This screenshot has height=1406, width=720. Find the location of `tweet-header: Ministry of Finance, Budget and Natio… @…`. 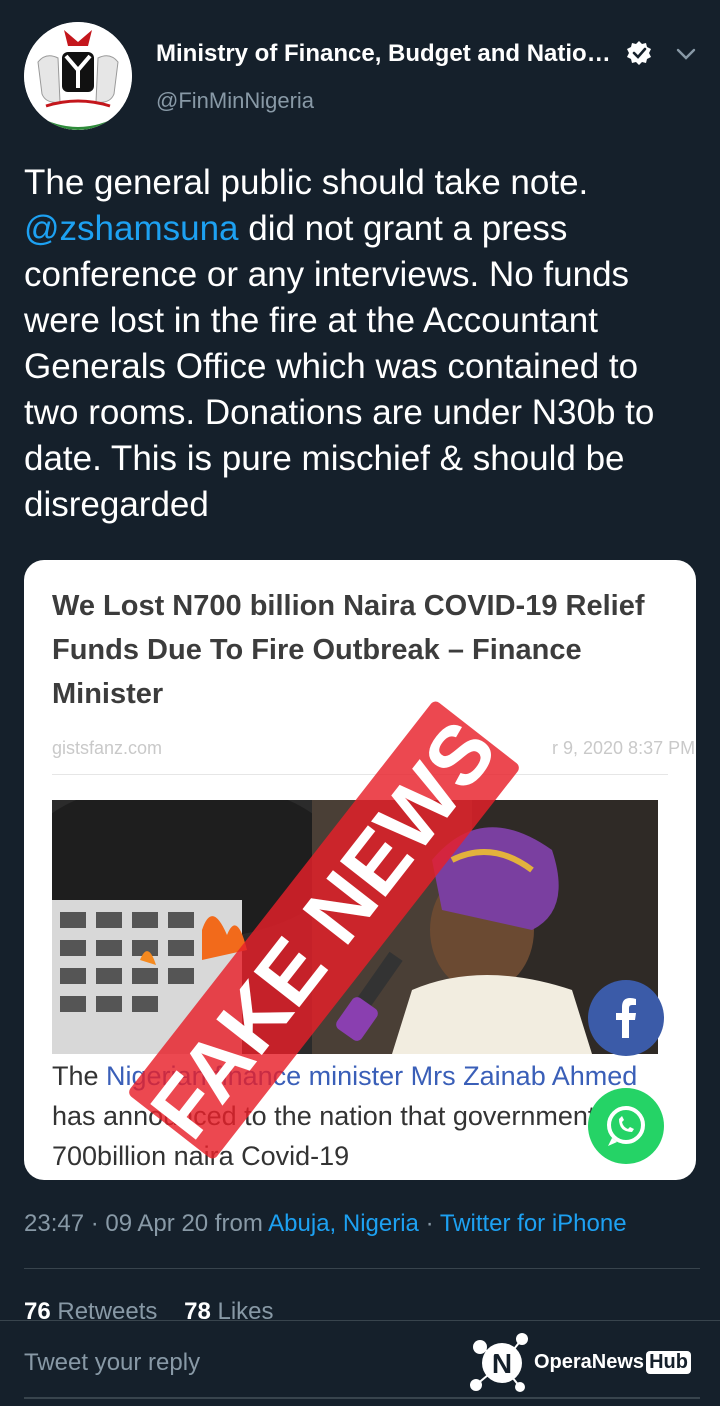

tweet-header: Ministry of Finance, Budget and Natio… @… is located at coordinates (360, 70).